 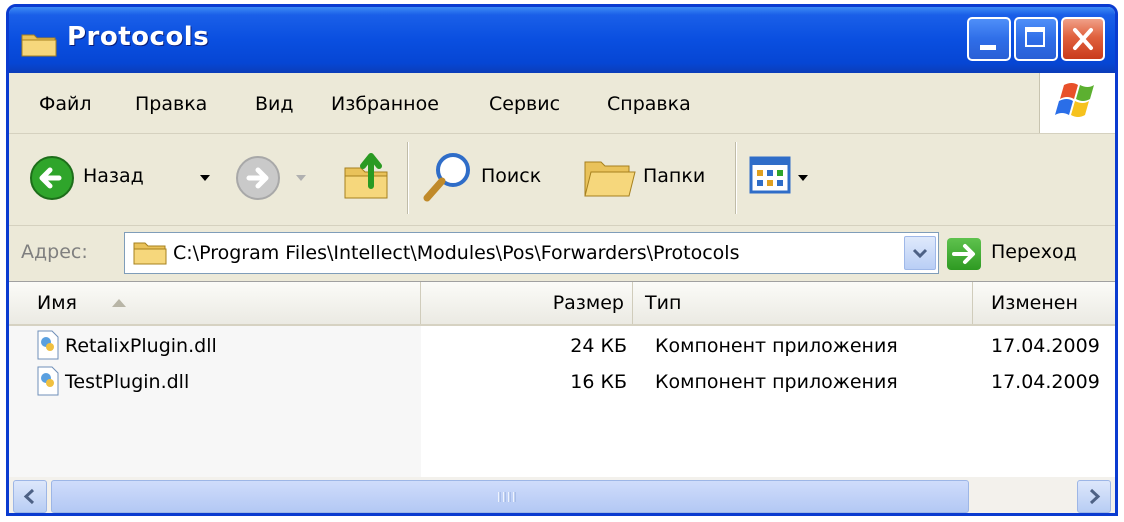 I want to click on search-label: Поиск, so click(x=511, y=176).